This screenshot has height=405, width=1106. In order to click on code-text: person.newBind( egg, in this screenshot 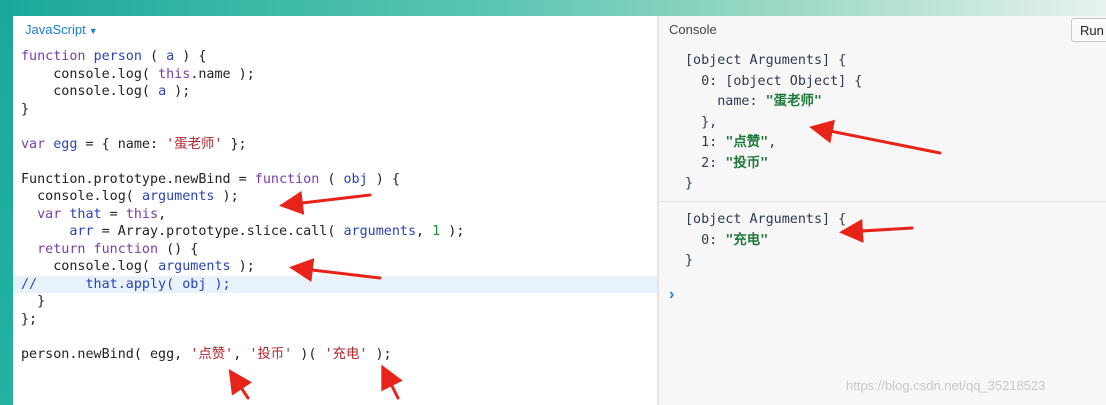, I will do `click(106, 354)`.